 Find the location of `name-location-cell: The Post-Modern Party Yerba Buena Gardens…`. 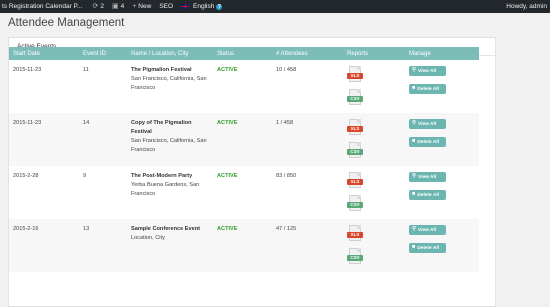

name-location-cell: The Post-Modern Party Yerba Buena Gardens… is located at coordinates (170, 192).